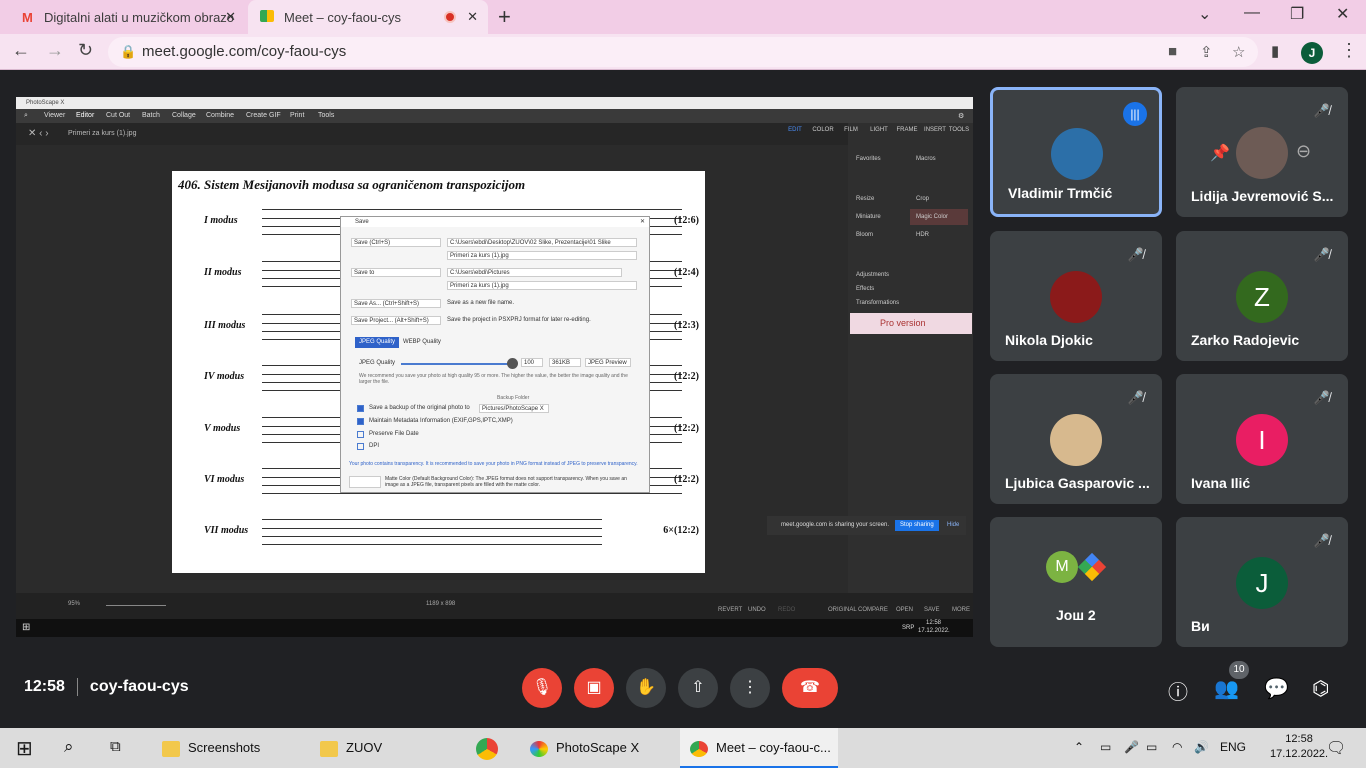 The width and height of the screenshot is (1366, 768). Describe the element at coordinates (1320, 688) in the screenshot. I see `activities-icon: ⌬` at that location.